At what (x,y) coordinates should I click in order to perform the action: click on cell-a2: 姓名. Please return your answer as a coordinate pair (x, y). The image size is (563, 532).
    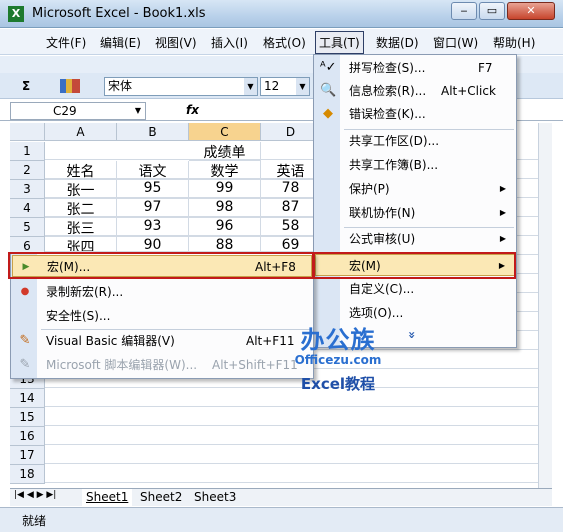
    Looking at the image, I should click on (81, 170).